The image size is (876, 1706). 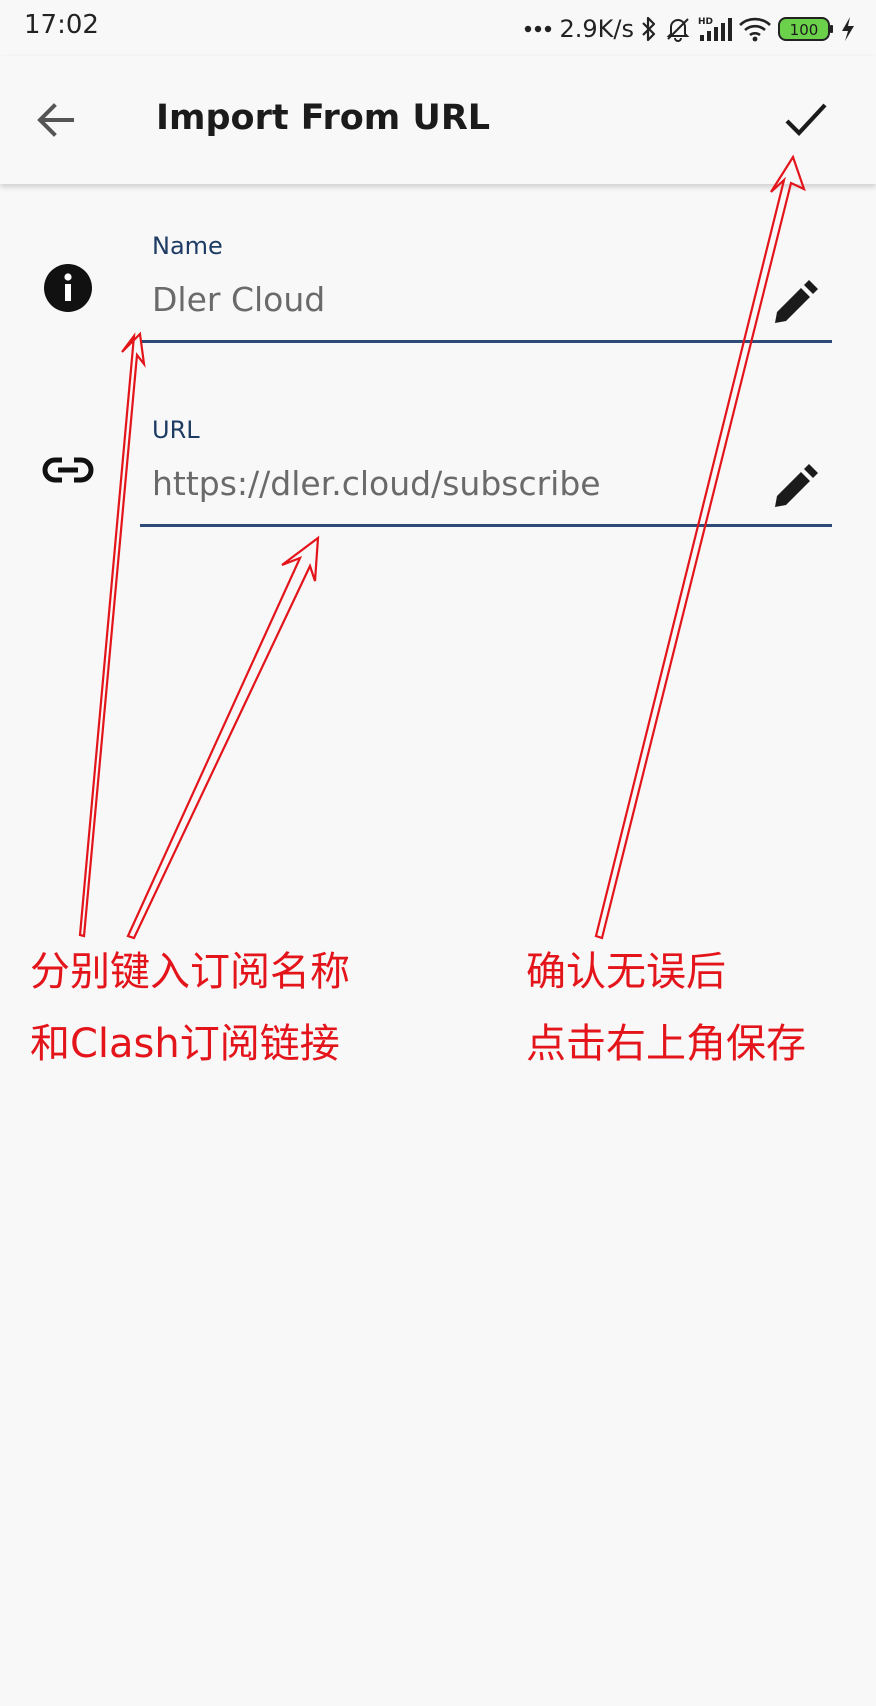 What do you see at coordinates (486, 341) in the screenshot?
I see `name-underline` at bounding box center [486, 341].